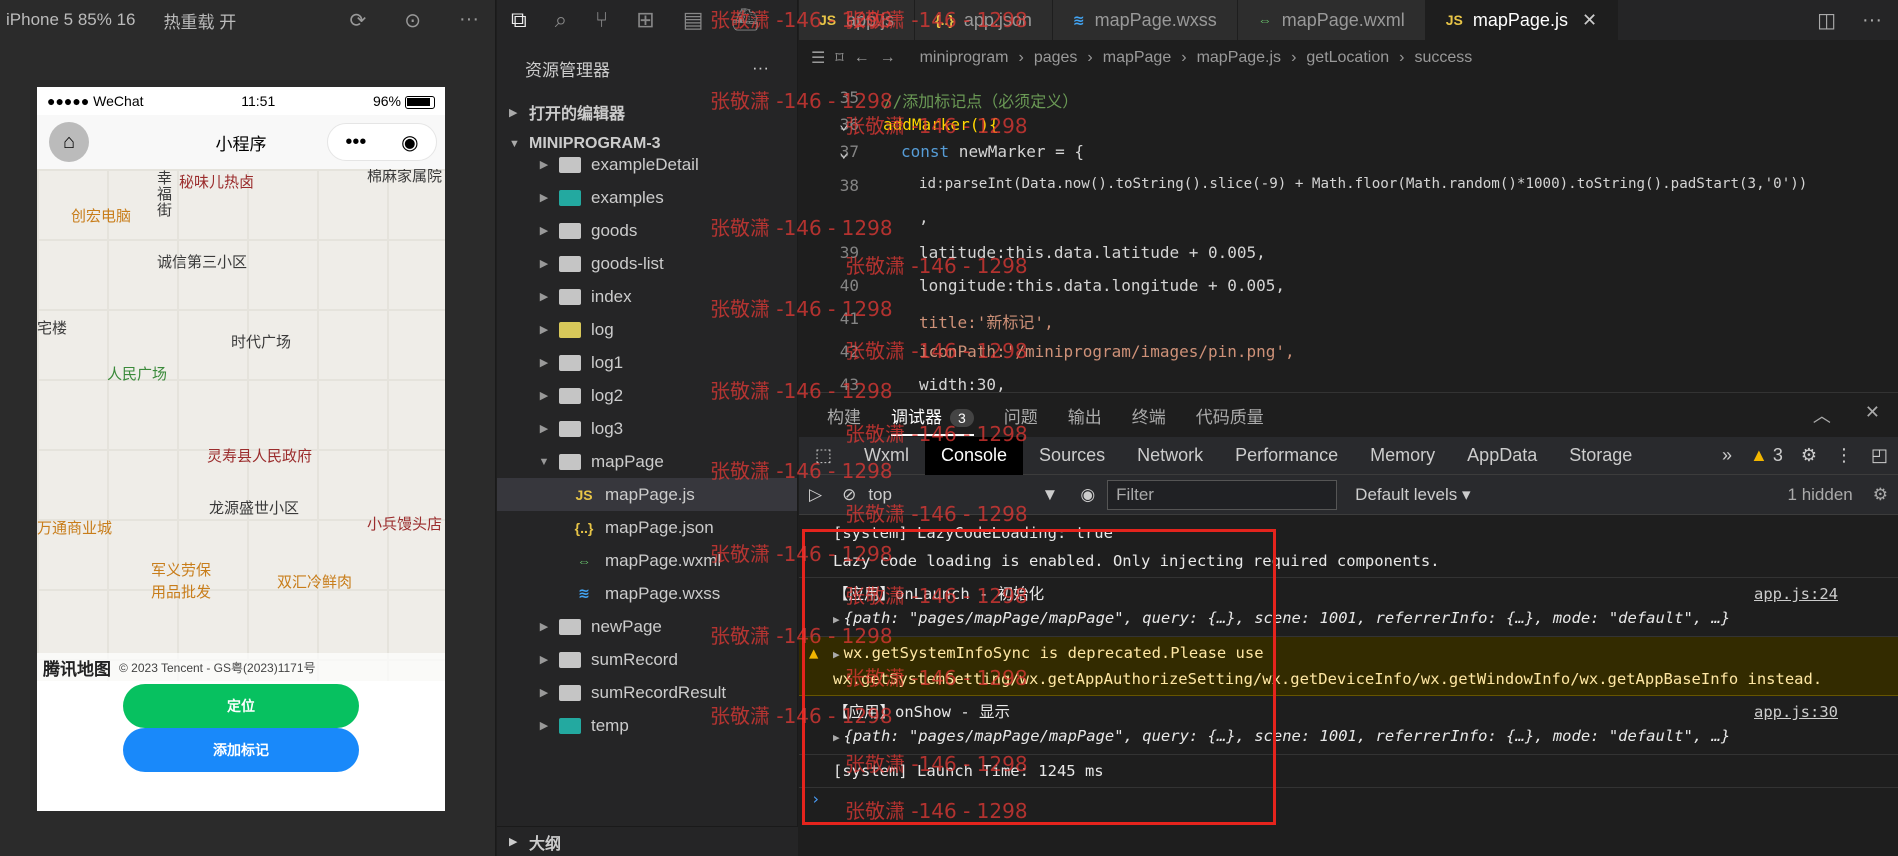 This screenshot has height=856, width=1898. Describe the element at coordinates (849, 495) in the screenshot. I see `clear-console-icon: ⊘` at that location.